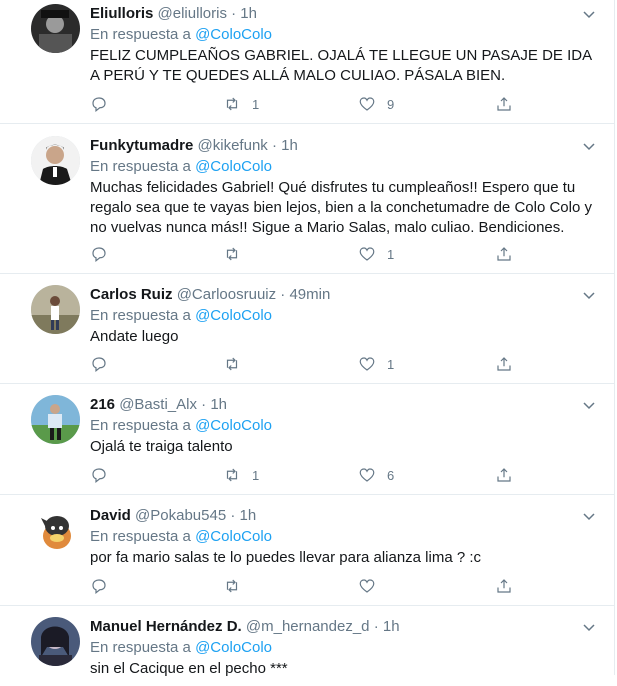  I want to click on display-name: Eliulloris, so click(121, 13).